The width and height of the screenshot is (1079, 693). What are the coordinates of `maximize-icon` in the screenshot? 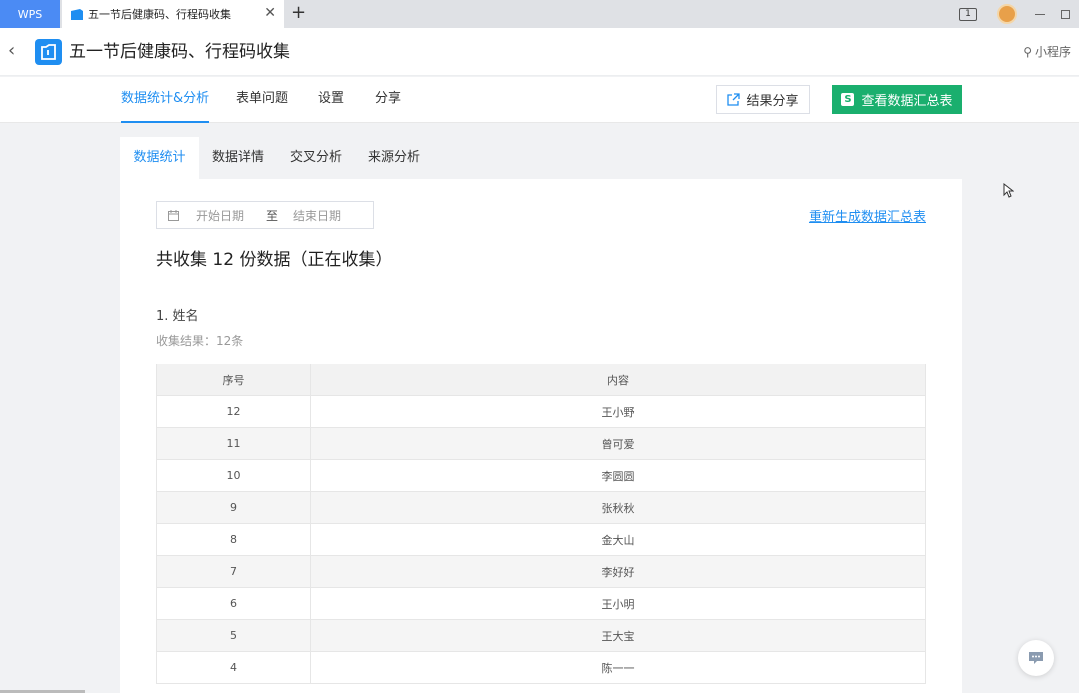 It's located at (1065, 14).